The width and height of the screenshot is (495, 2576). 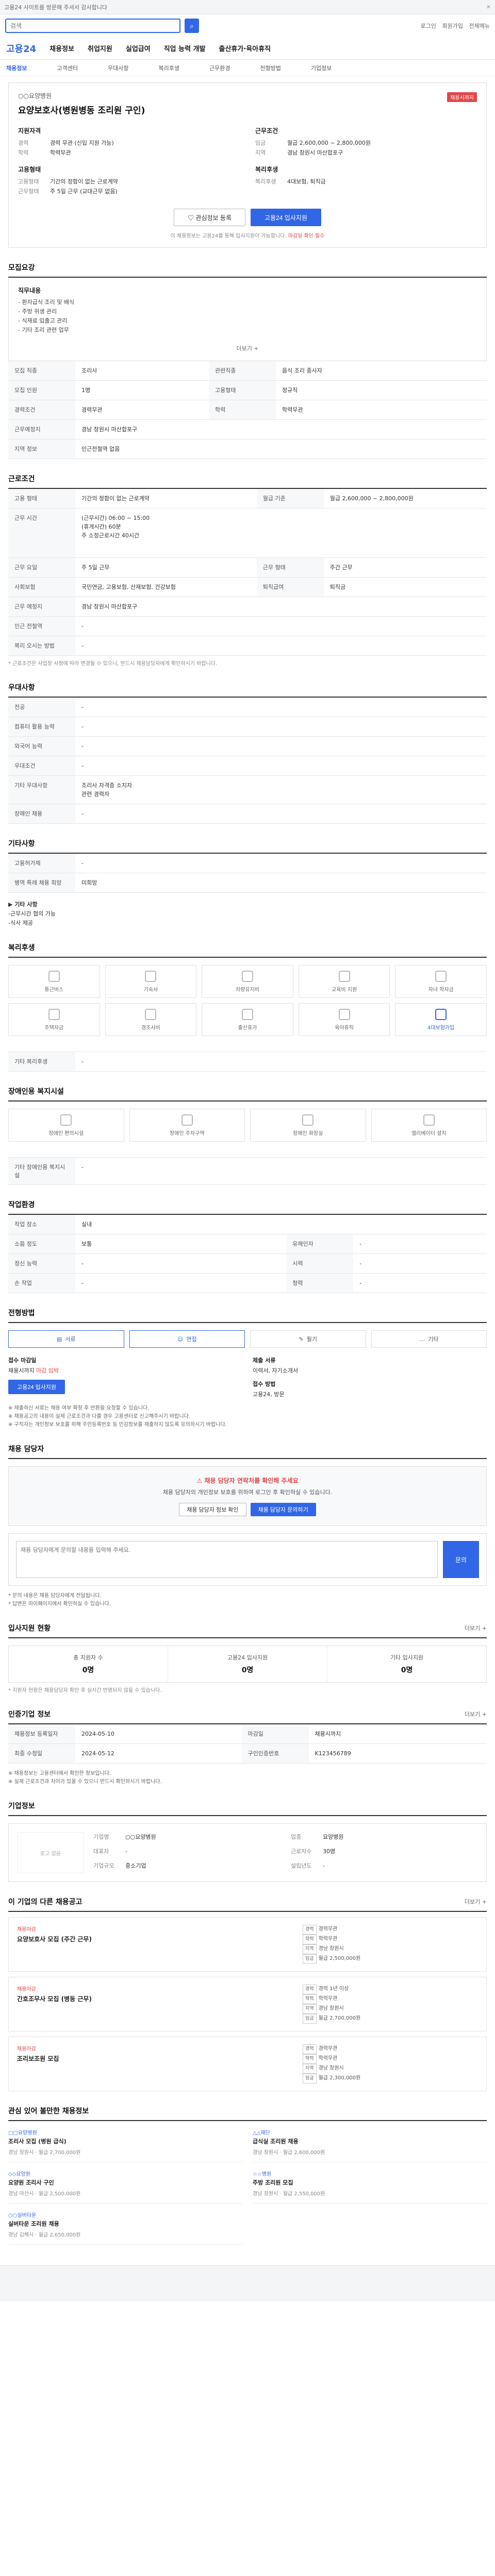 What do you see at coordinates (92, 26) in the screenshot?
I see `search-input` at bounding box center [92, 26].